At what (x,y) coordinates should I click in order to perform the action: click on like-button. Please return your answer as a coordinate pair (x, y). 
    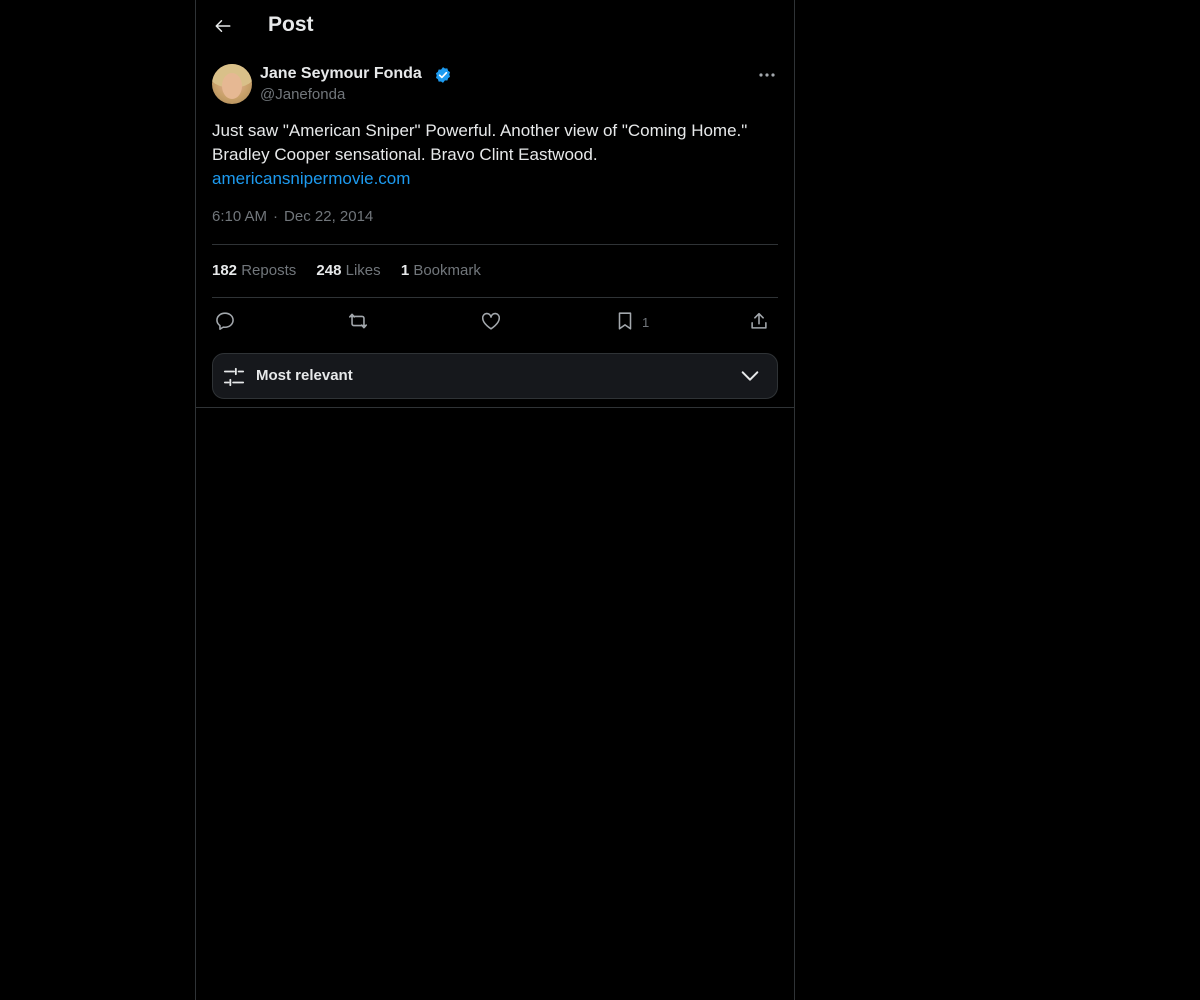
    Looking at the image, I should click on (491, 321).